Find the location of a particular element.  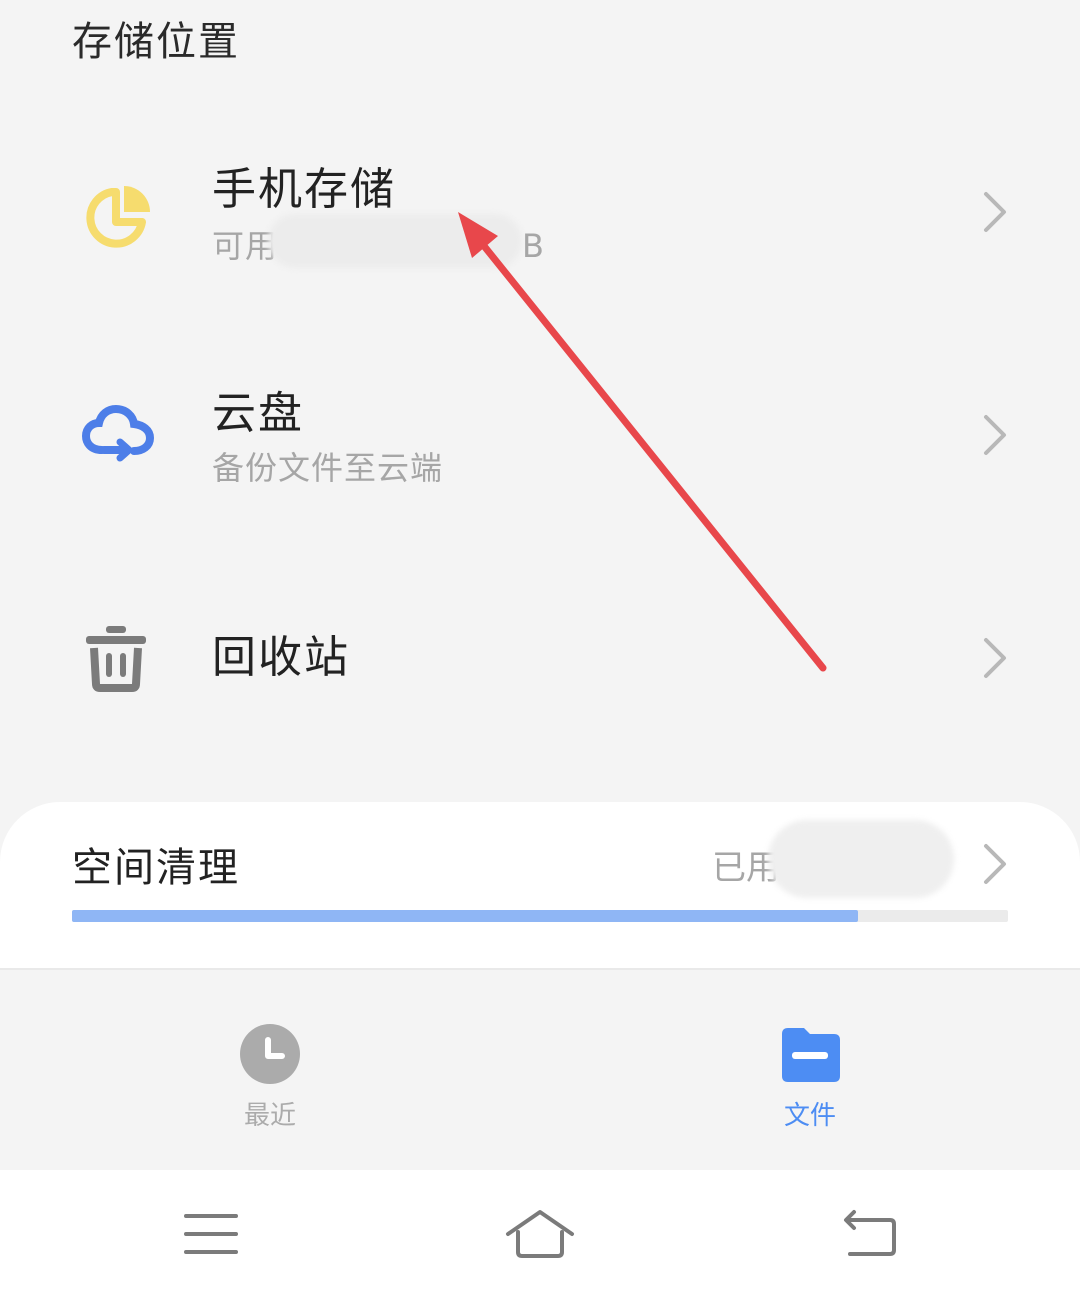

space-cleanup-label: 空间清理 is located at coordinates (156, 868).